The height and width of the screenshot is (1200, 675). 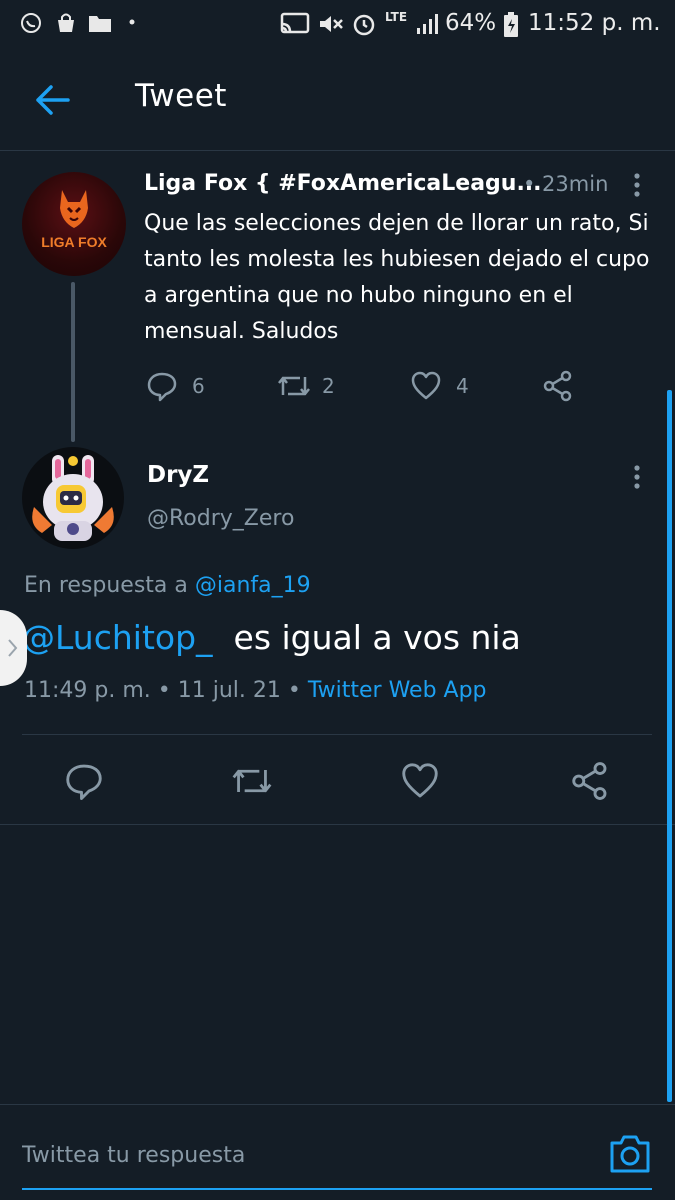 I want to click on reply-input, so click(x=302, y=1155).